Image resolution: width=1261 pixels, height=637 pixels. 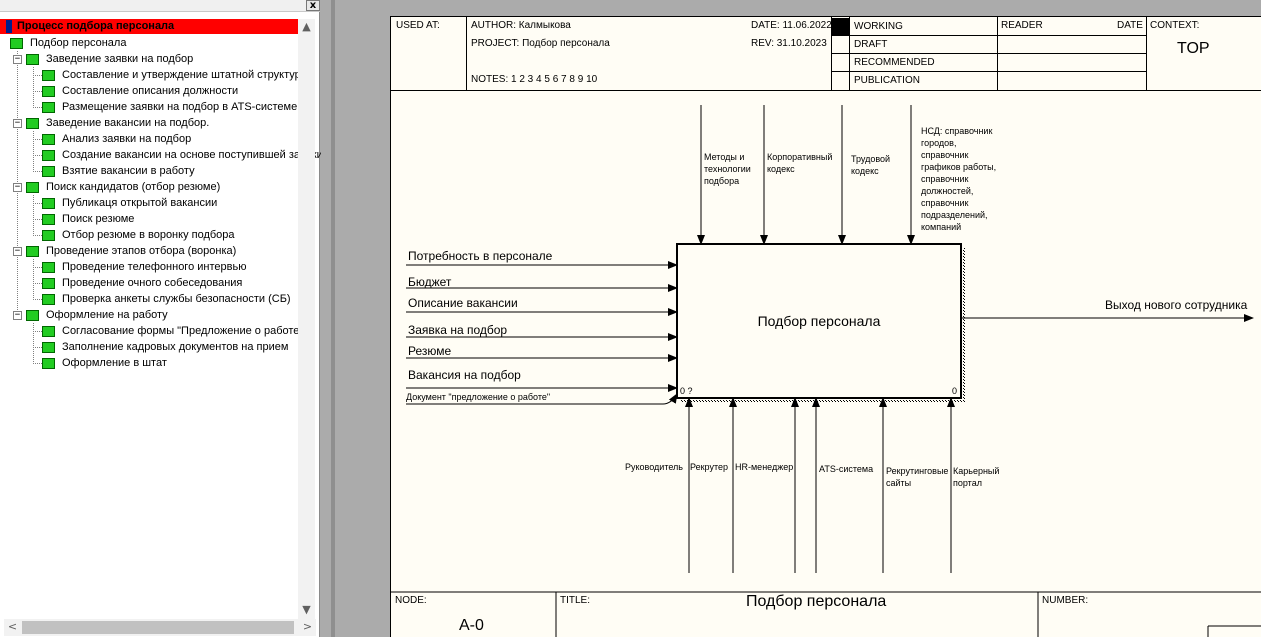 What do you see at coordinates (727, 169) in the screenshot?
I see `control-label-line: технологии` at bounding box center [727, 169].